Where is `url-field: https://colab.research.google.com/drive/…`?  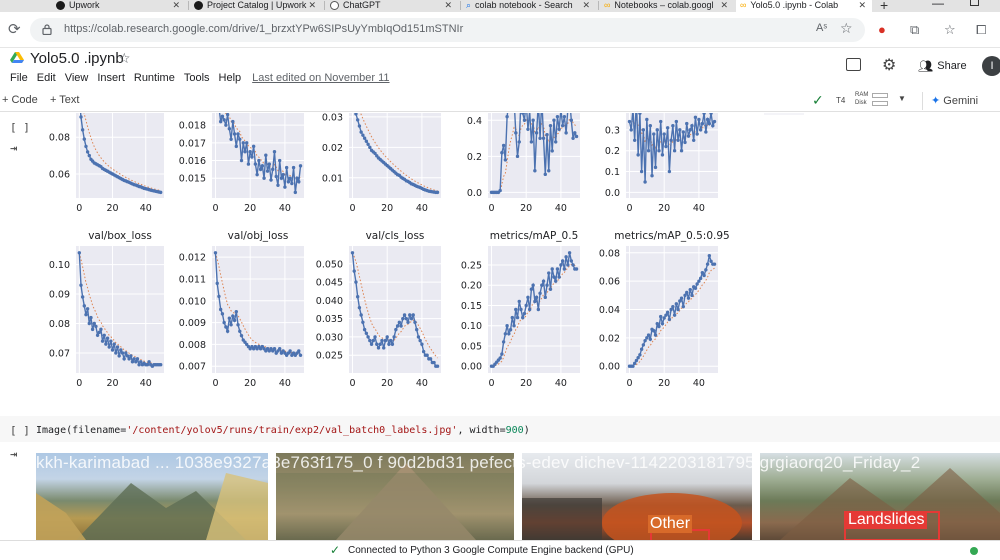
url-field: https://colab.research.google.com/drive/… is located at coordinates (447, 30).